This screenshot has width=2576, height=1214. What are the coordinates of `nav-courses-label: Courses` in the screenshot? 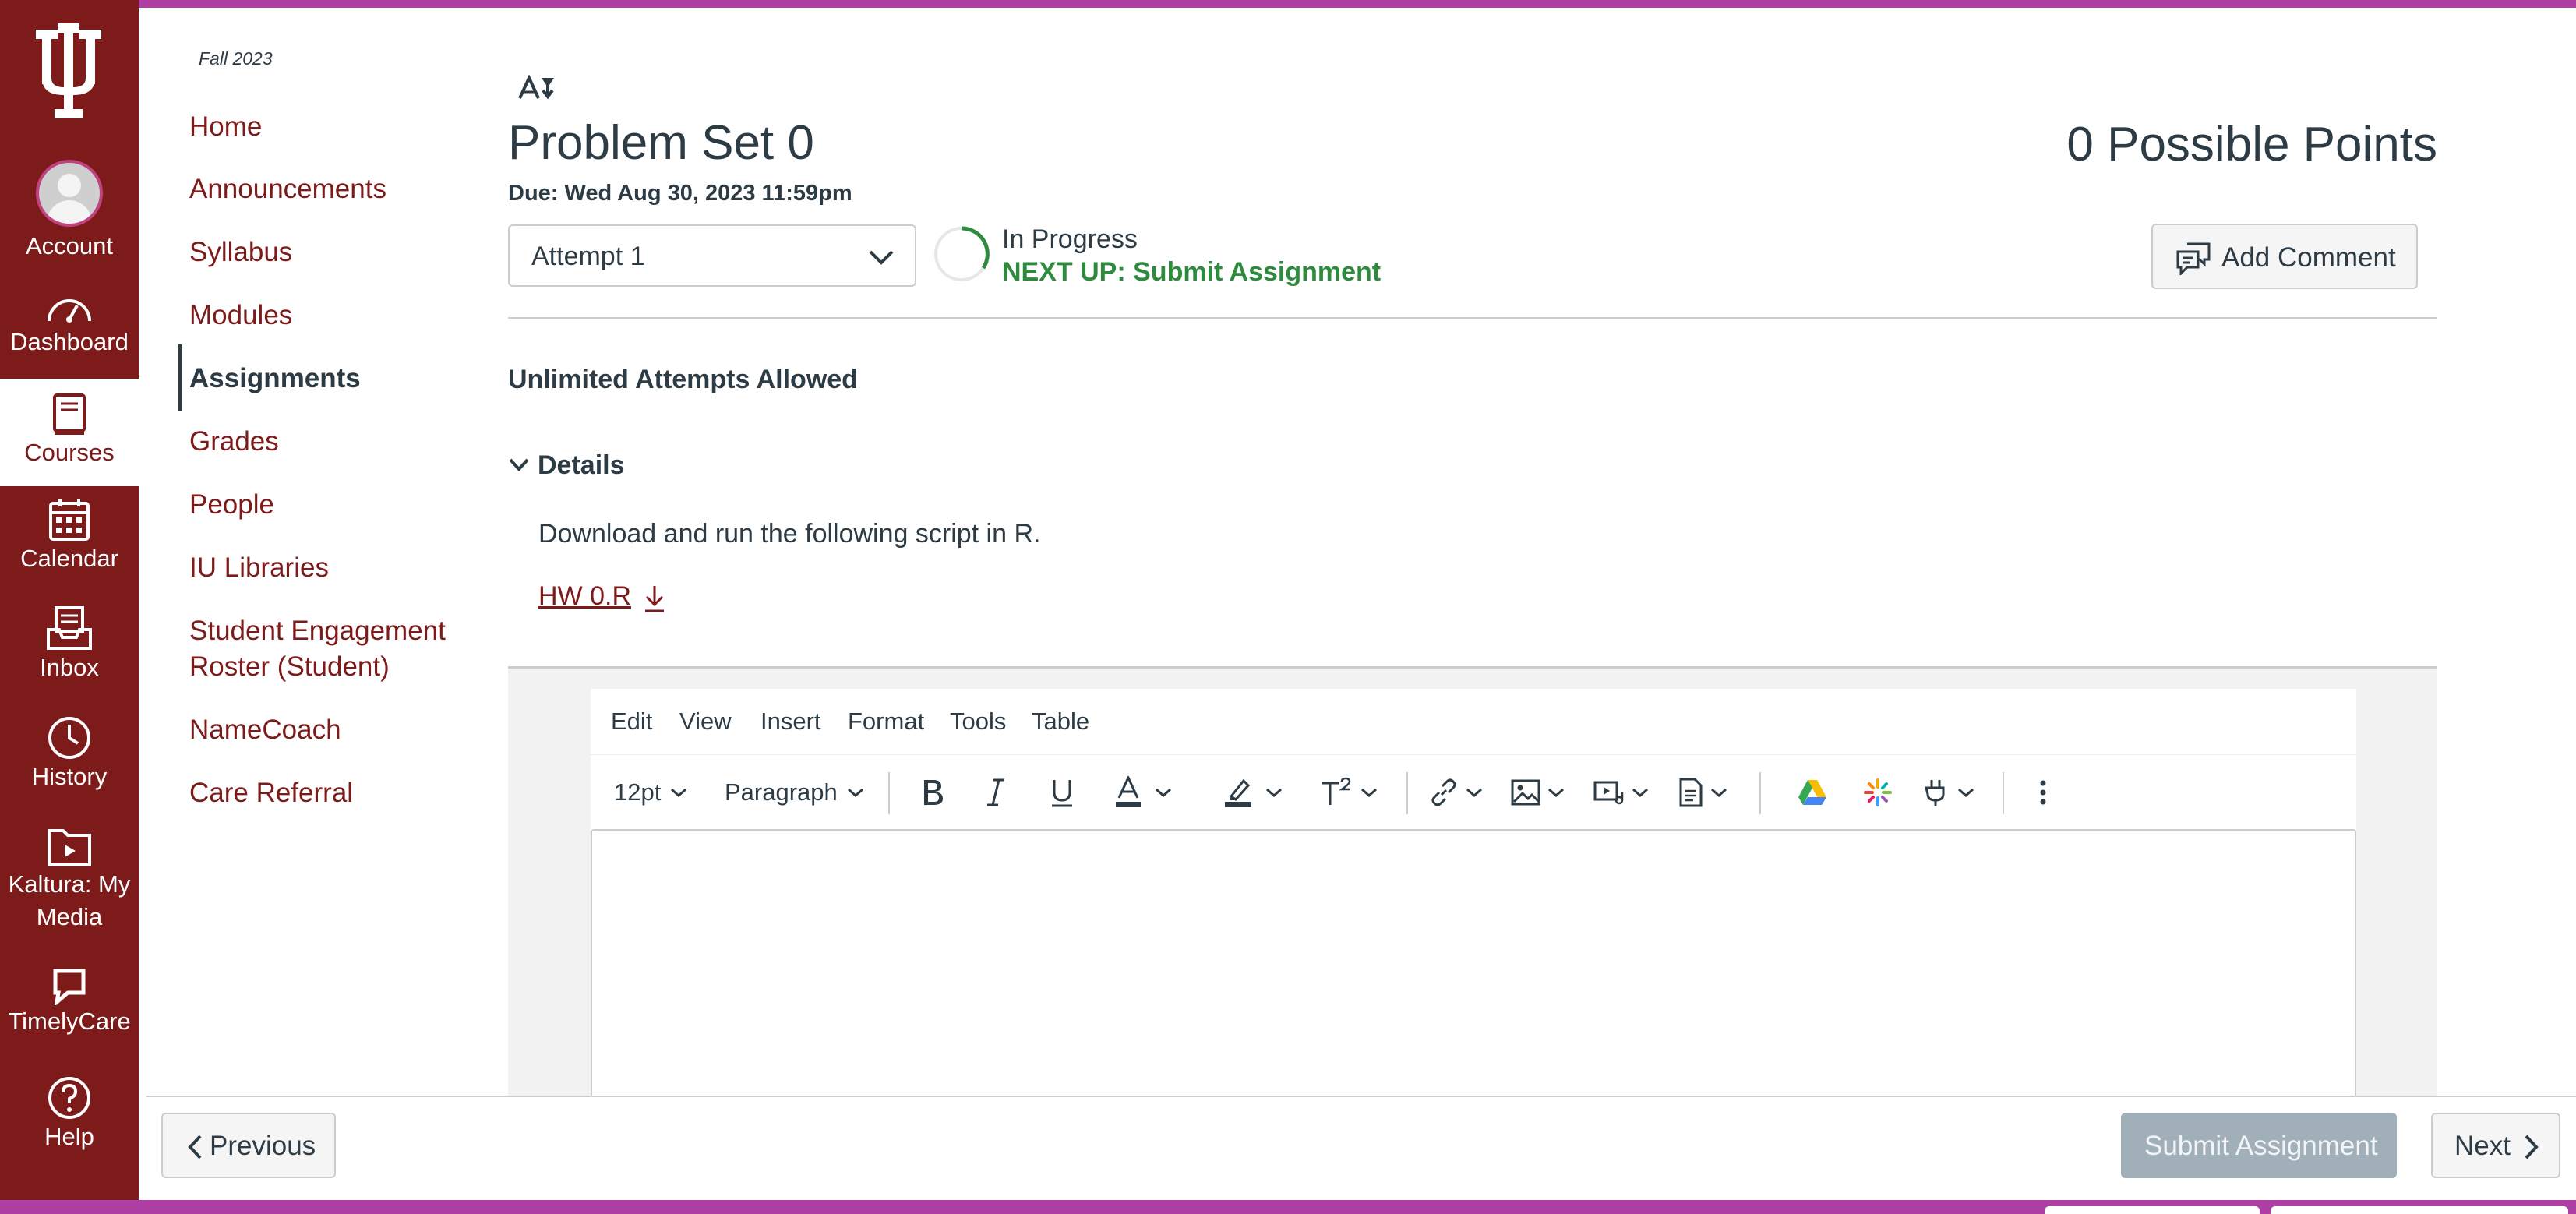 It's located at (69, 452).